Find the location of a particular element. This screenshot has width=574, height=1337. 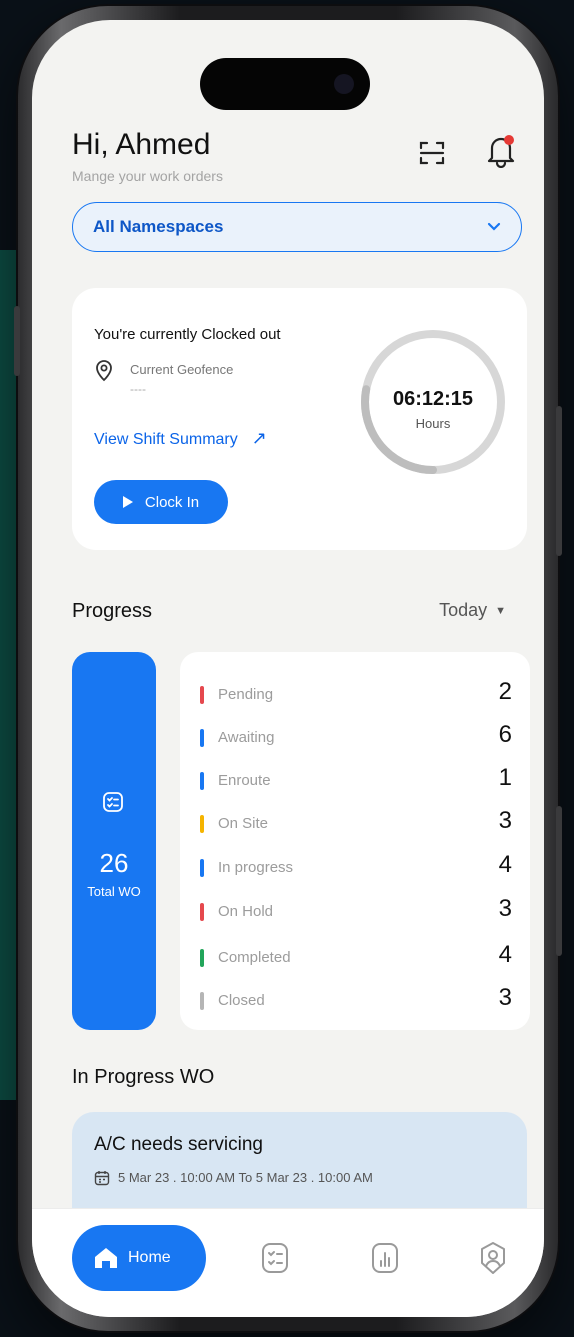

bottom-nav: Home is located at coordinates (288, 1262).